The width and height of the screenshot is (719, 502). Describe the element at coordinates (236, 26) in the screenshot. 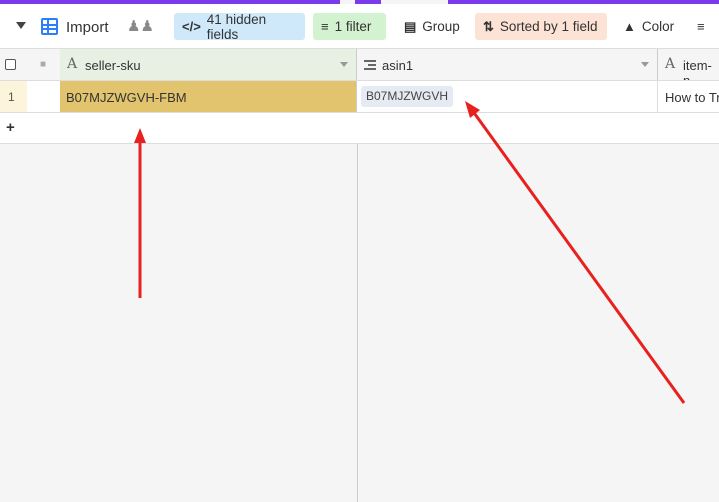

I see `hidden-fields-label: 41 hidden fields` at that location.